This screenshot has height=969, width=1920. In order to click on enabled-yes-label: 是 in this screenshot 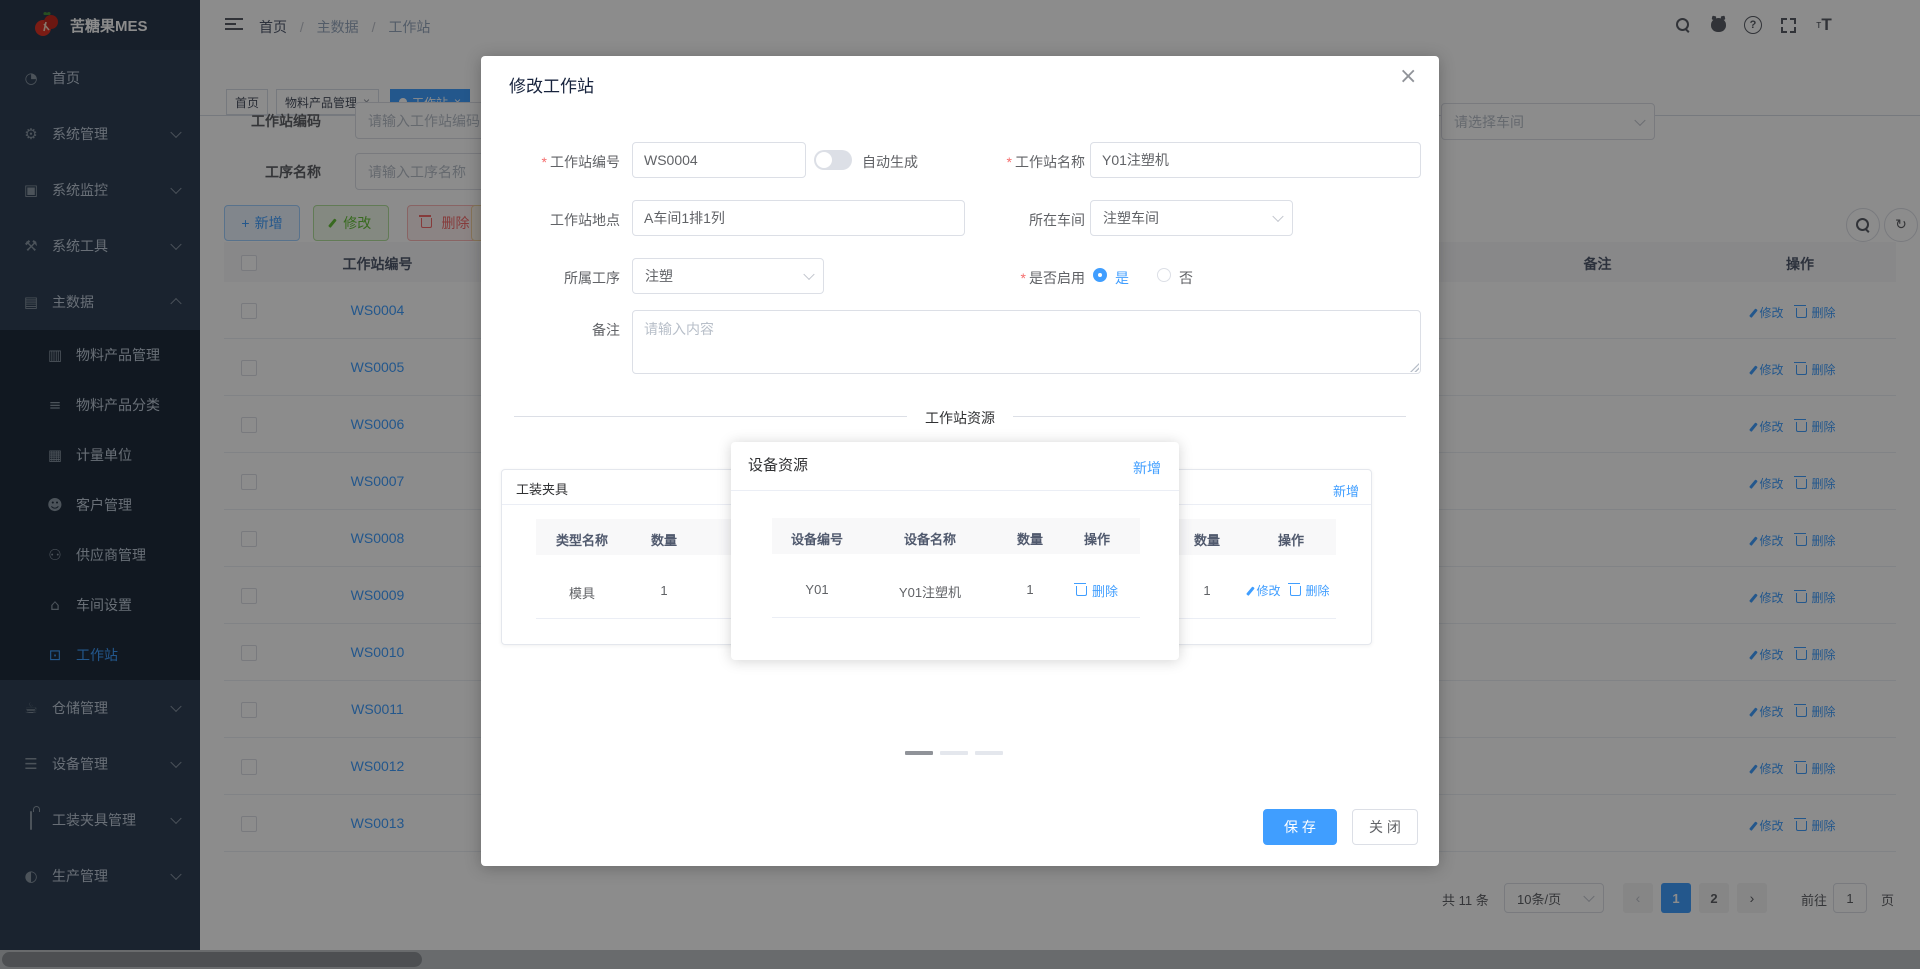, I will do `click(1122, 278)`.